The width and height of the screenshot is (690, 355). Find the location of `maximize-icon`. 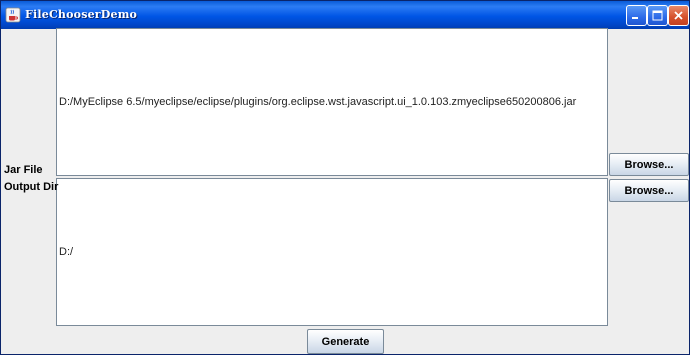

maximize-icon is located at coordinates (657, 15).